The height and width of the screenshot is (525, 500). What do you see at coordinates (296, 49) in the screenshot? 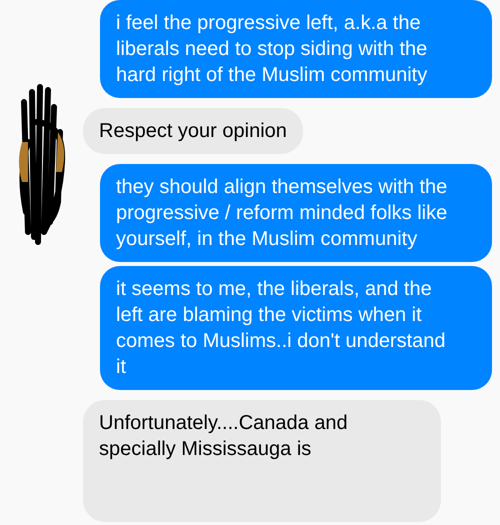
I see `message-bubble: i feel the progressive left, a.k.a the liberals need to stop siding with the hard right of the Muslim community` at bounding box center [296, 49].